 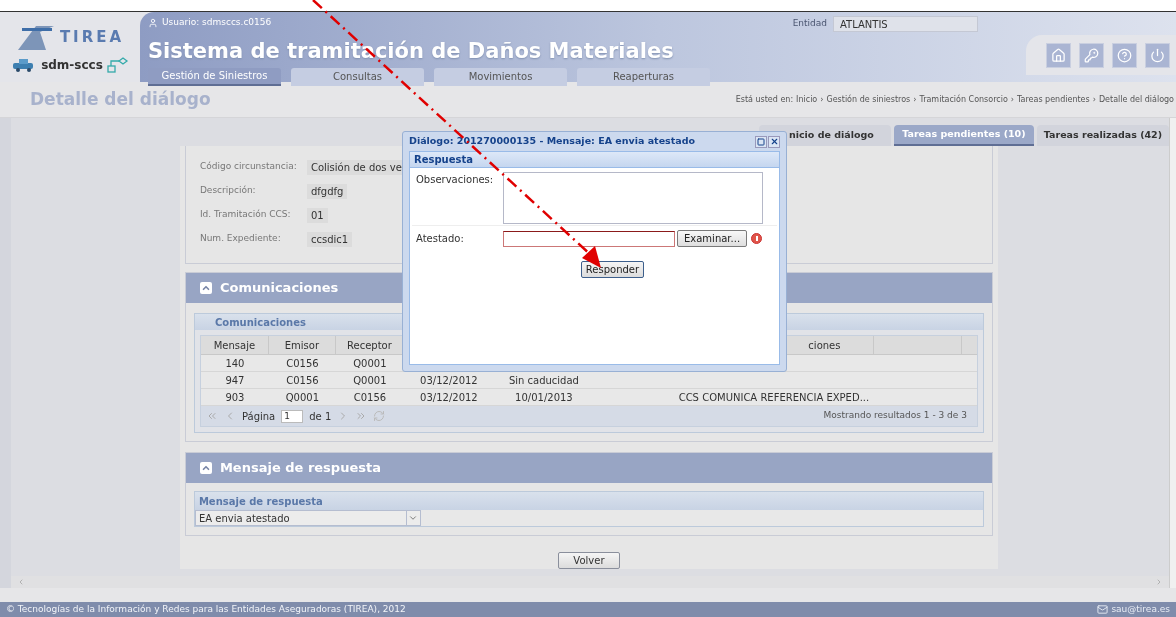 What do you see at coordinates (228, 191) in the screenshot?
I see `field-label: Descripción:` at bounding box center [228, 191].